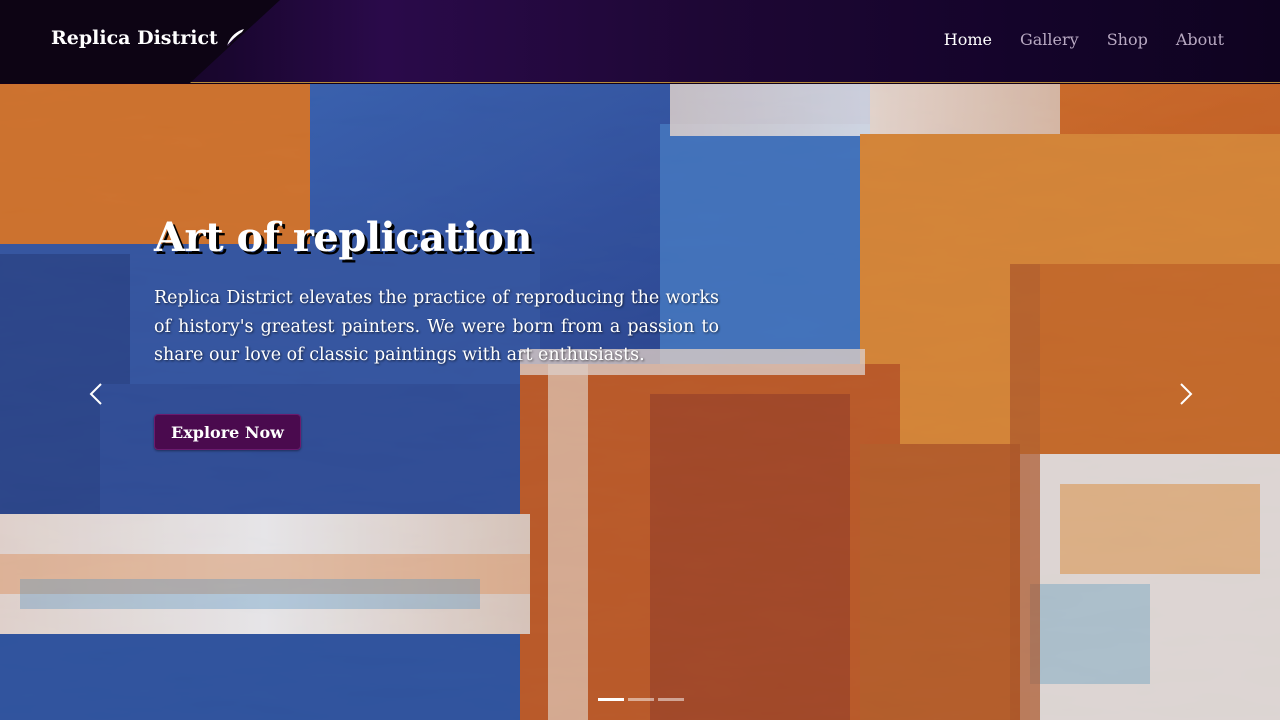 The image size is (1280, 720). What do you see at coordinates (968, 39) in the screenshot?
I see `nav-item-home: Home` at bounding box center [968, 39].